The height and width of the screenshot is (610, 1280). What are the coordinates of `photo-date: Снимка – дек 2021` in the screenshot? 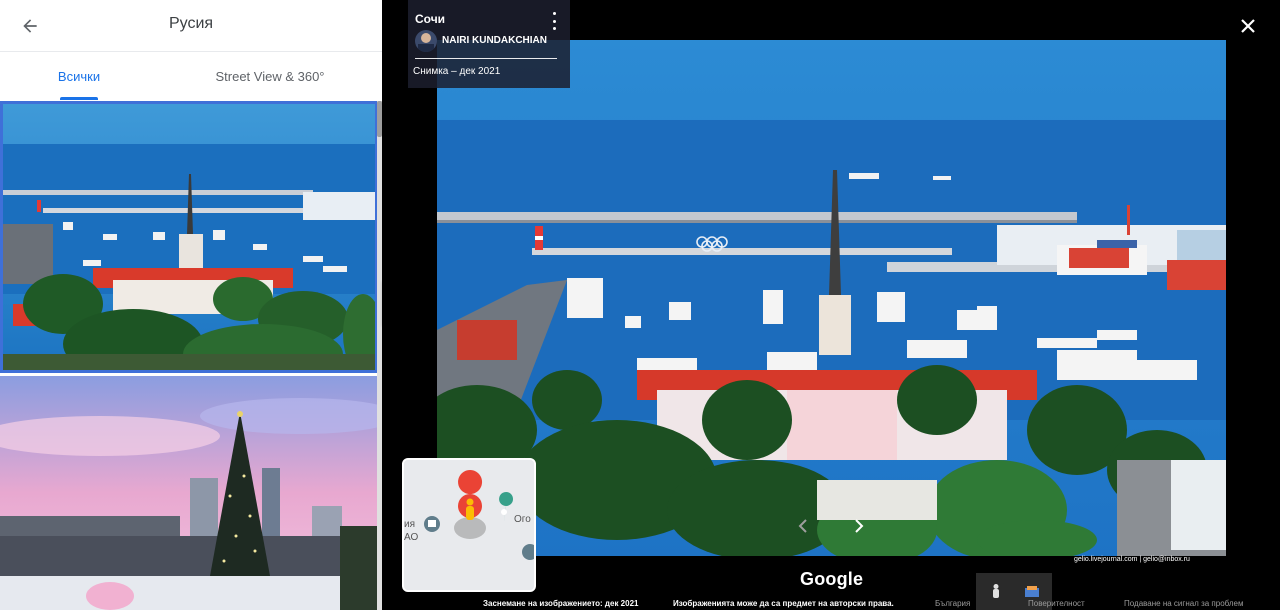 It's located at (457, 71).